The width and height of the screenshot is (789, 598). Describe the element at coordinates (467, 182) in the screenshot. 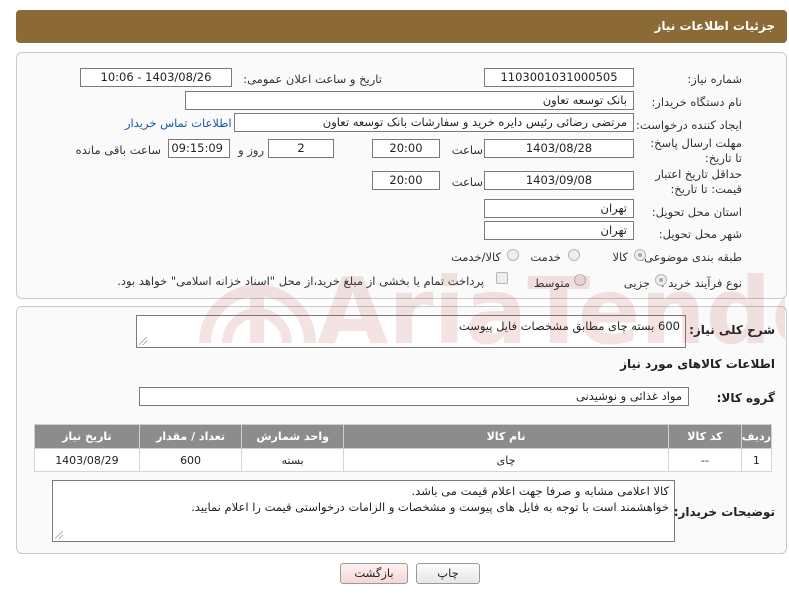

I see `validity-time-label: ساعت` at that location.